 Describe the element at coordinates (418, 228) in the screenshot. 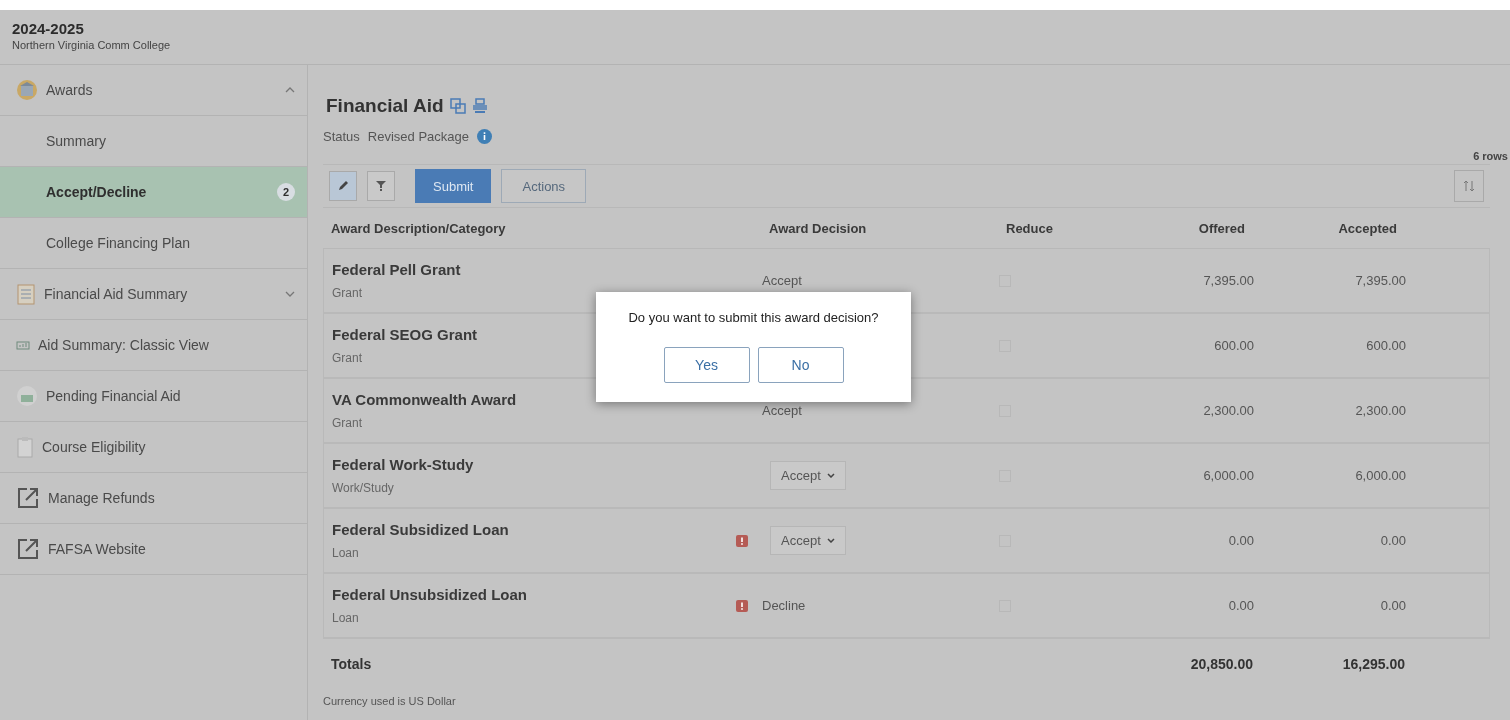

I see `column-header: Award Description/Category` at that location.